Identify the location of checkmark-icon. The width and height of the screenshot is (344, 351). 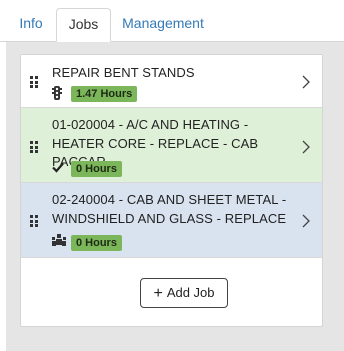
(58, 169).